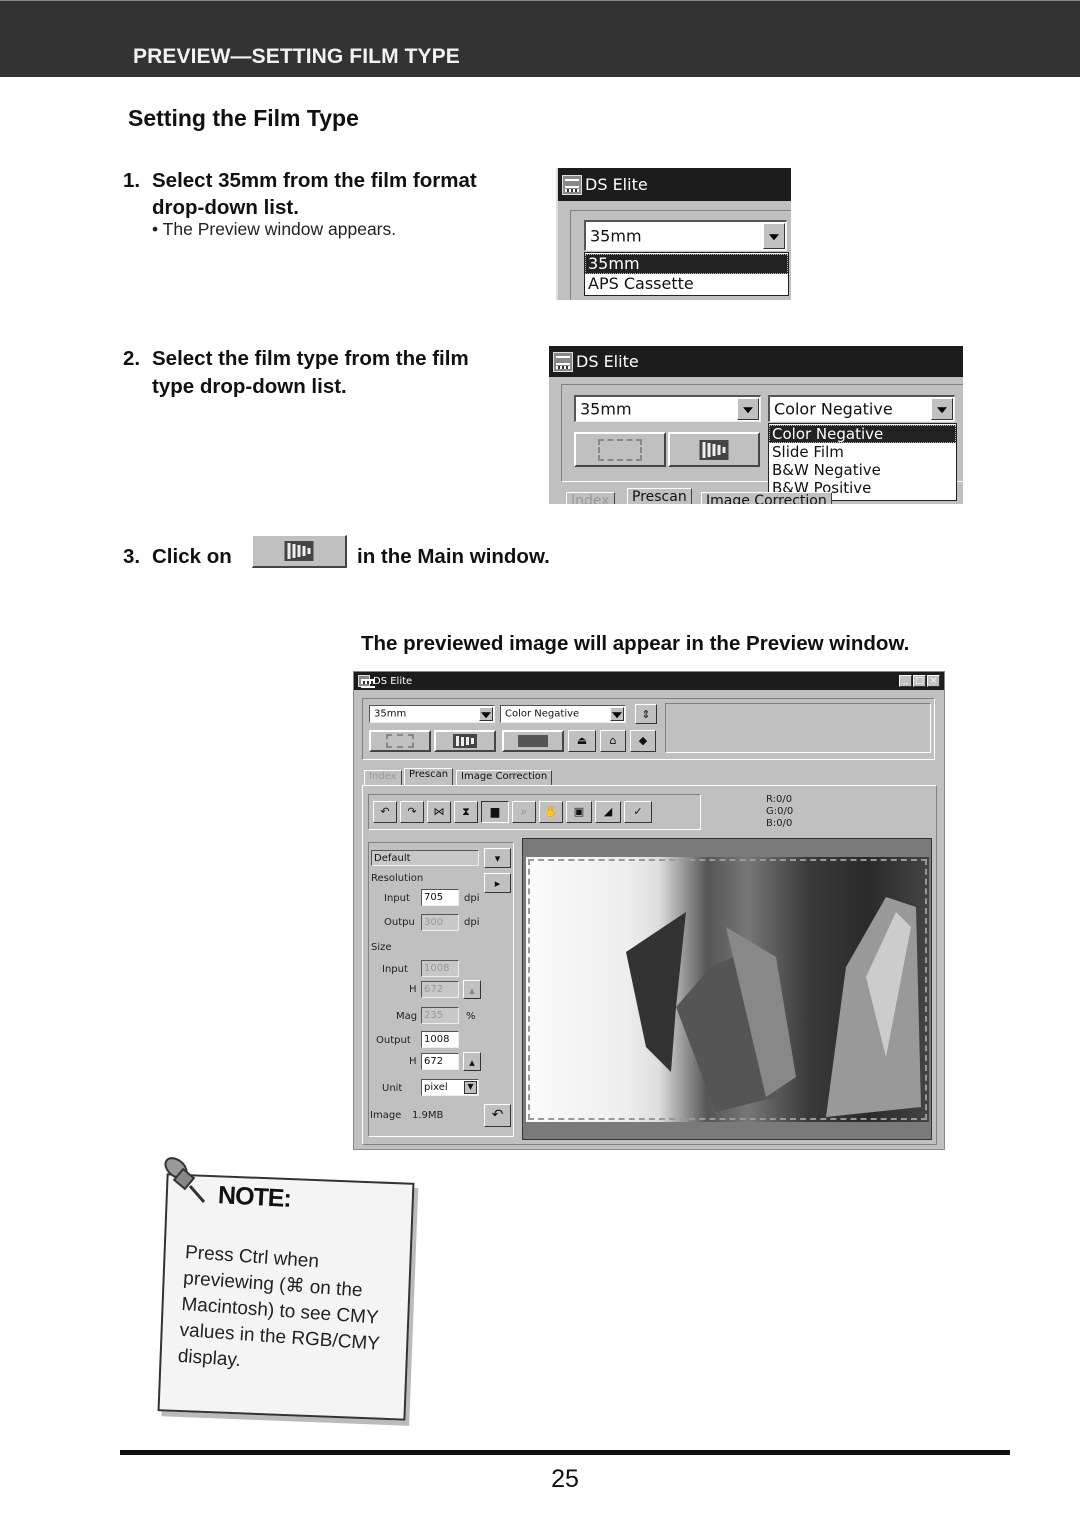 The image size is (1080, 1526). What do you see at coordinates (132, 180) in the screenshot?
I see `step-number: 1.` at bounding box center [132, 180].